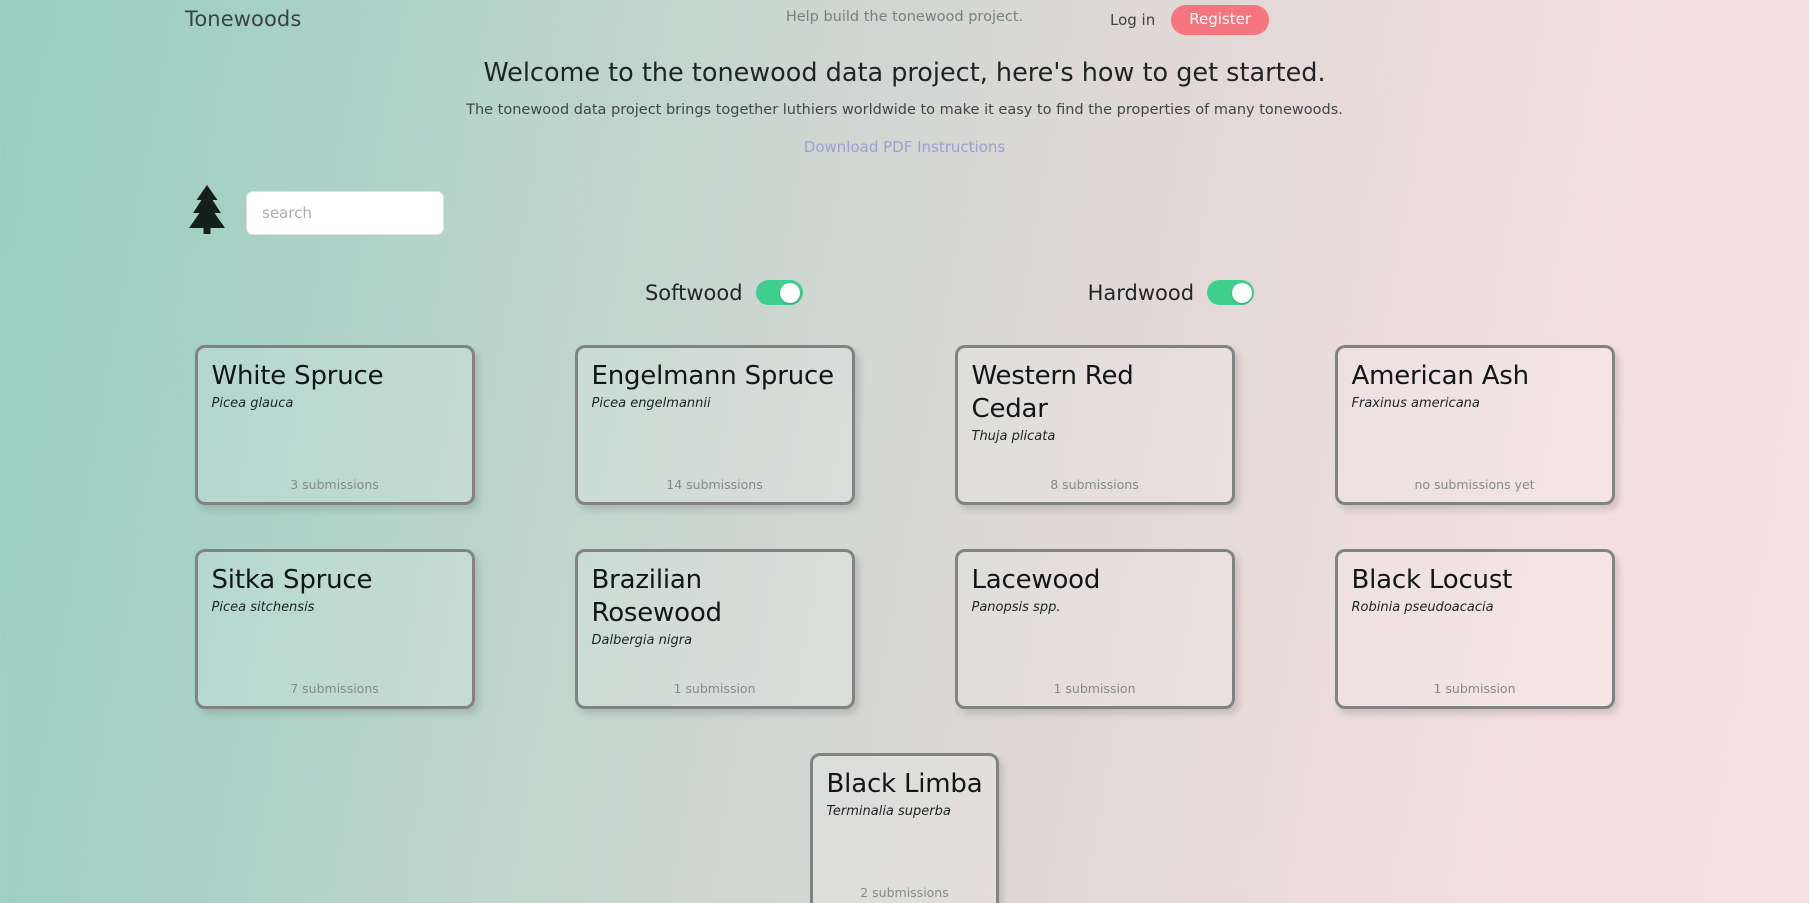 The height and width of the screenshot is (903, 1809). Describe the element at coordinates (657, 596) in the screenshot. I see `tonewood-name: Brazilian Rosewood` at that location.